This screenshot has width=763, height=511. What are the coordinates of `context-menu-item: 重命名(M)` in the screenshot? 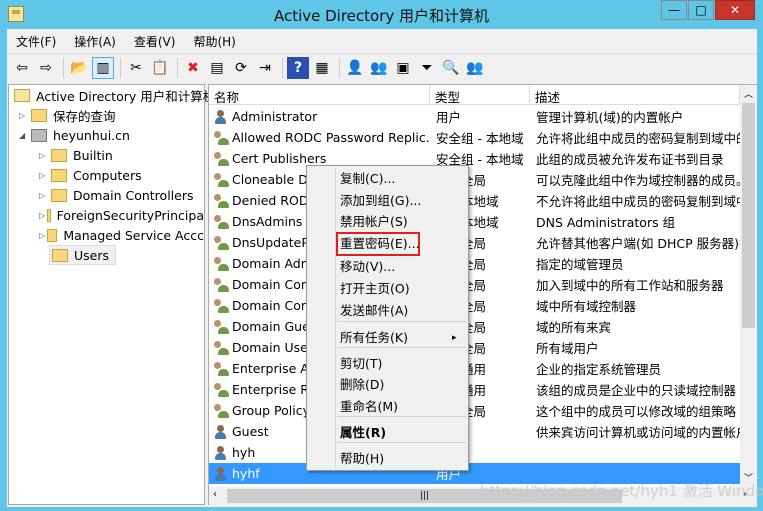 It's located at (369, 407).